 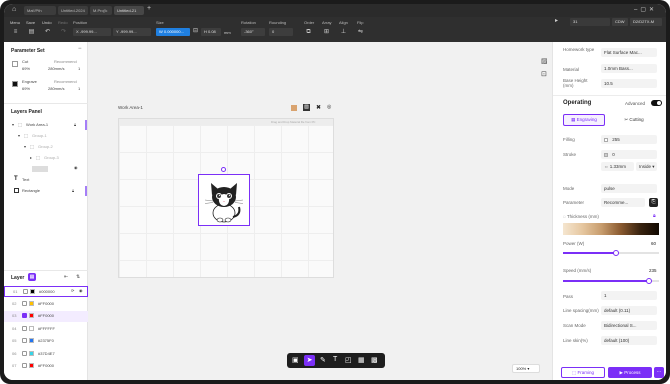 What do you see at coordinates (629, 139) in the screenshot?
I see `filling-field: 255` at bounding box center [629, 139].